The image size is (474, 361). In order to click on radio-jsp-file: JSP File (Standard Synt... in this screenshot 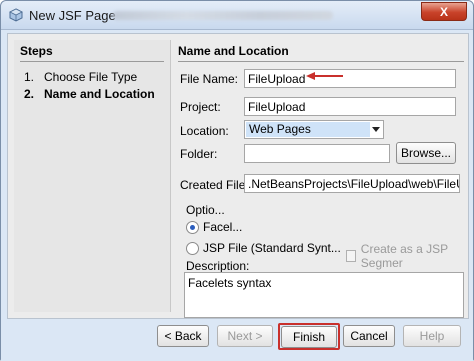, I will do `click(263, 248)`.